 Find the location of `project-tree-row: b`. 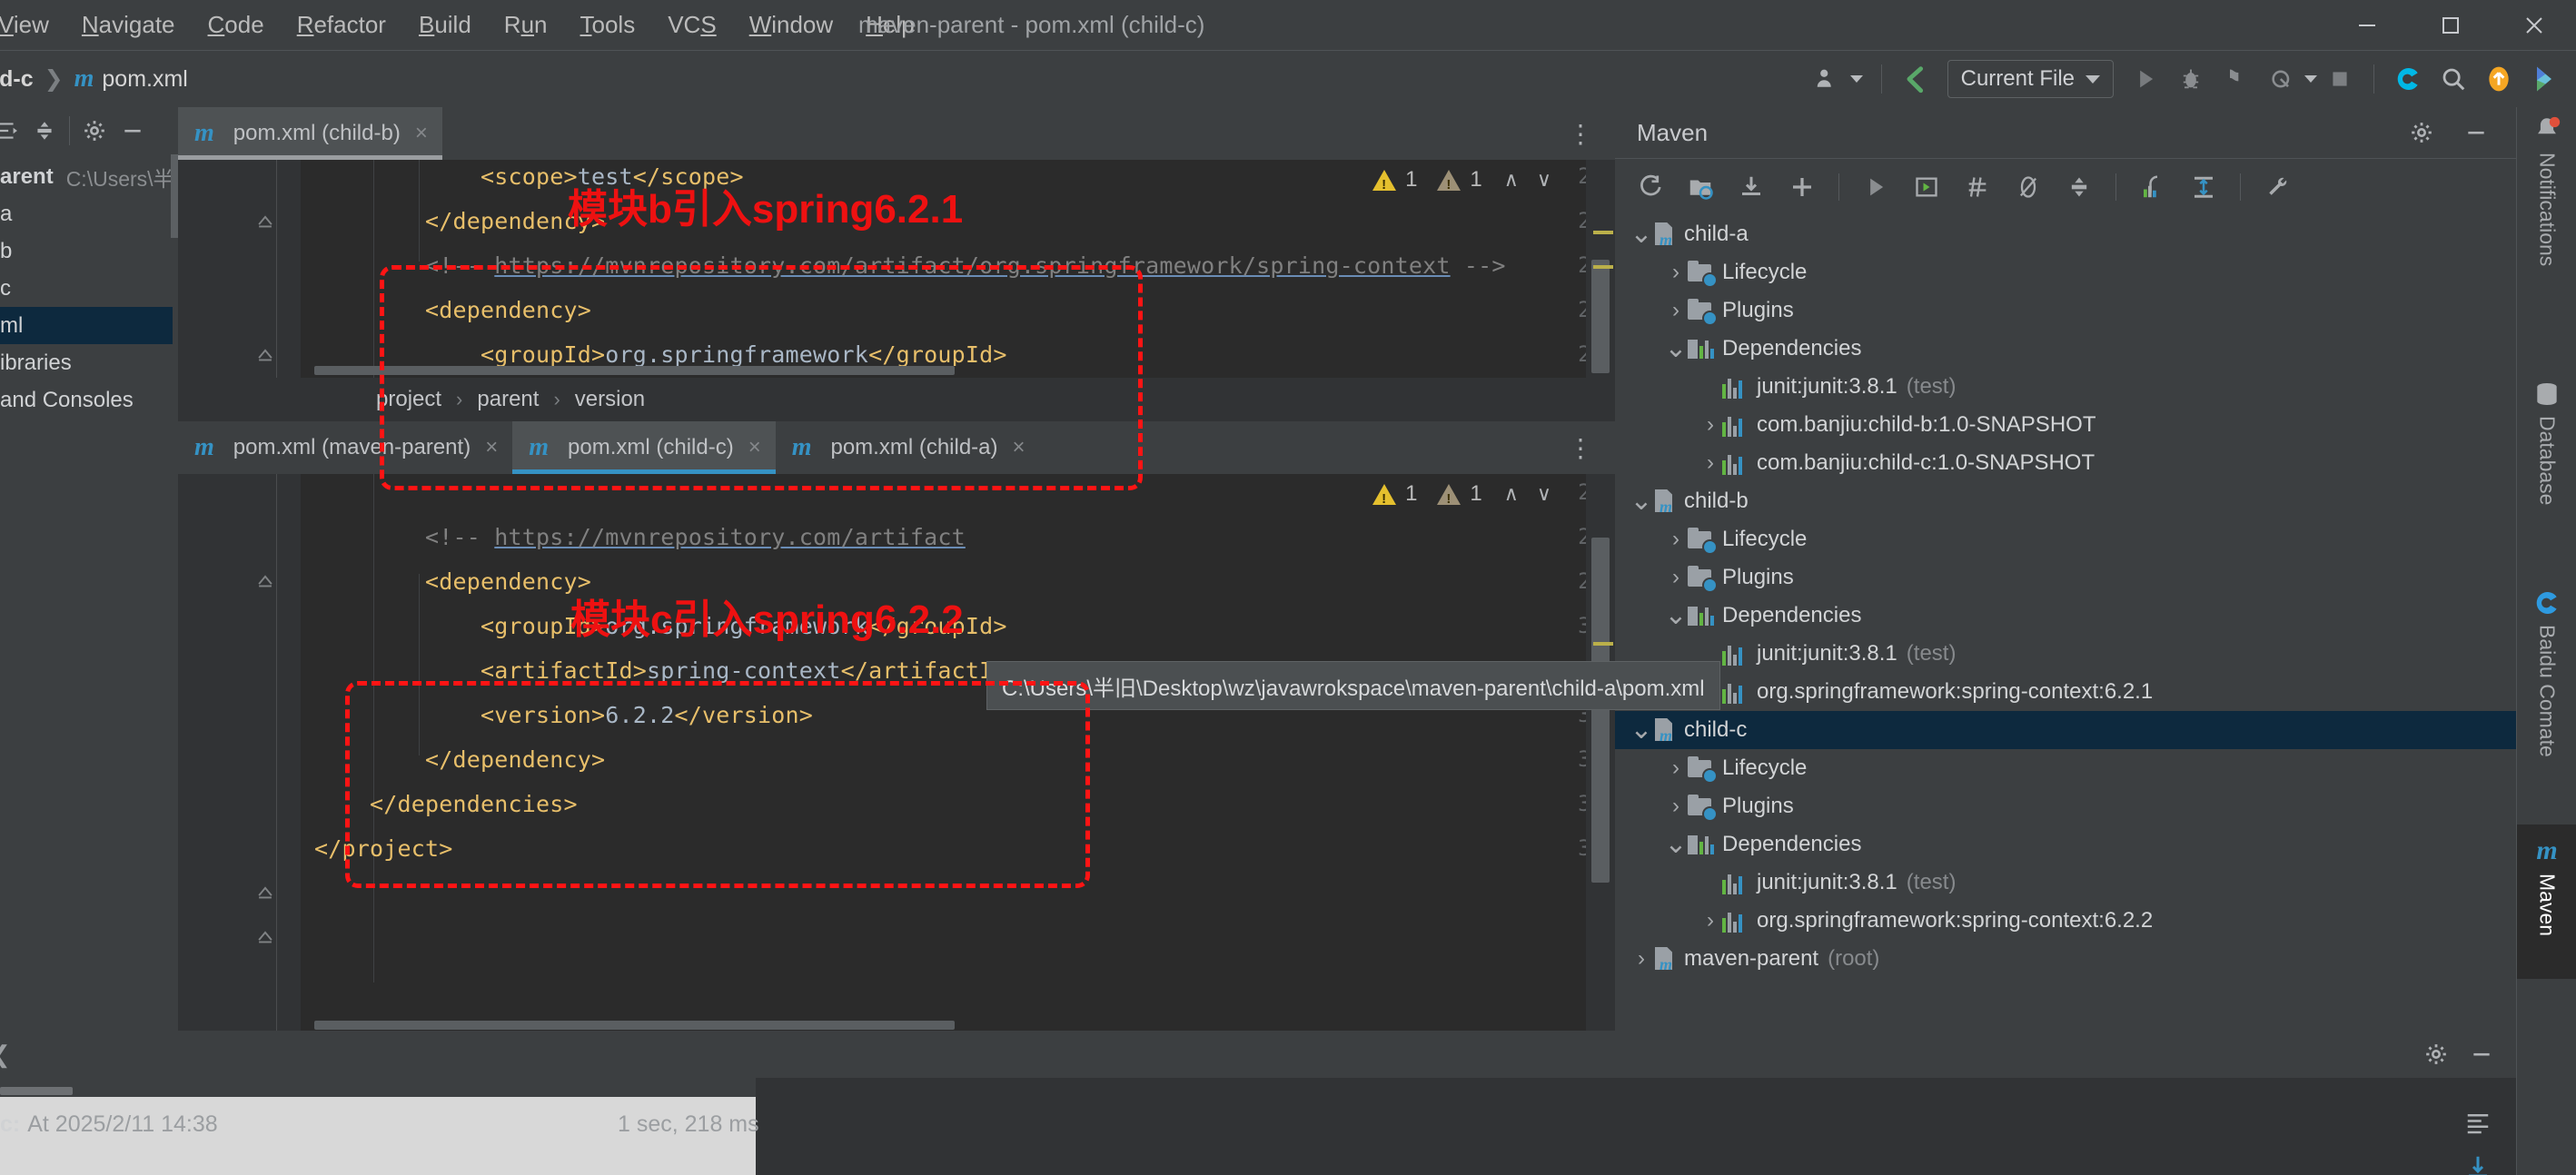

project-tree-row: b is located at coordinates (86, 251).